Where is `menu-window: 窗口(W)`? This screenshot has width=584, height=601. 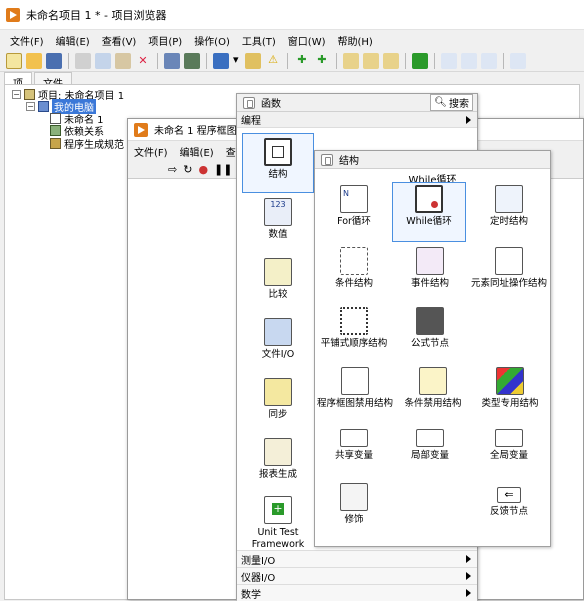 menu-window: 窗口(W) is located at coordinates (307, 40).